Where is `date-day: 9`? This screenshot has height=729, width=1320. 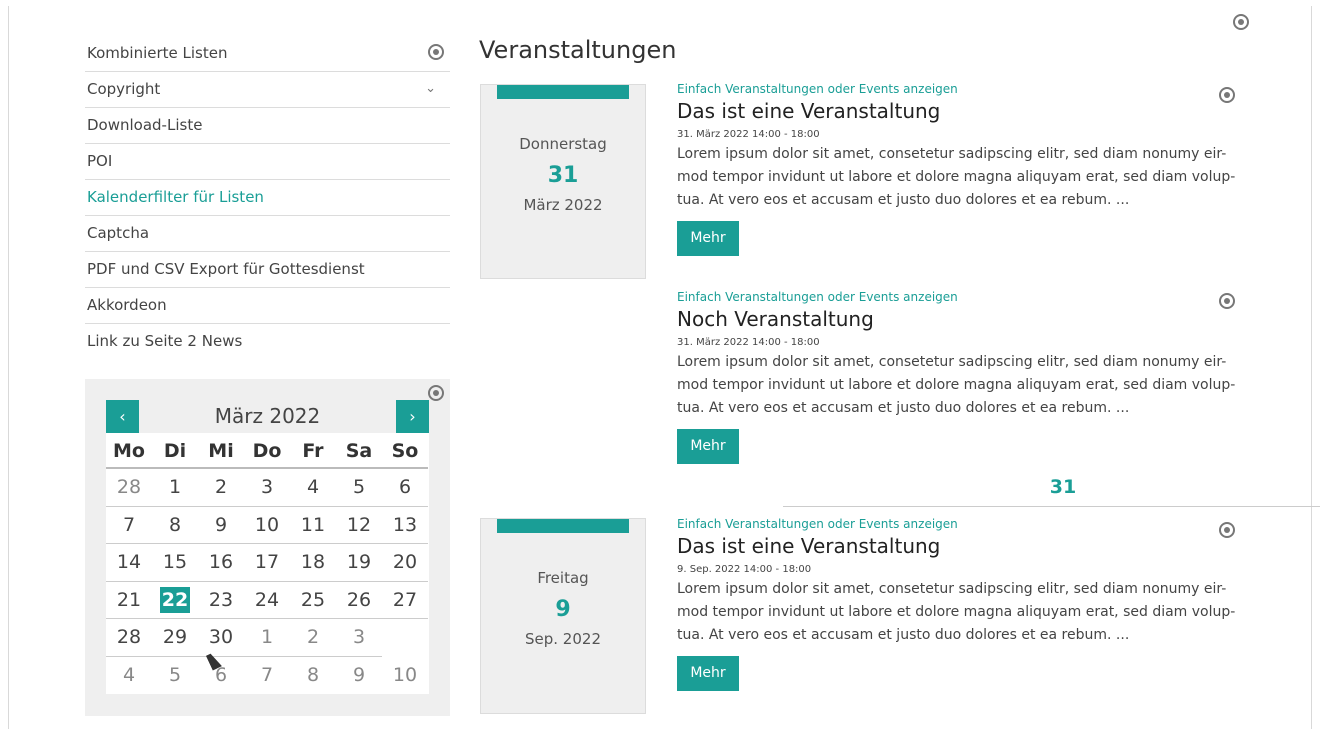
date-day: 9 is located at coordinates (563, 609).